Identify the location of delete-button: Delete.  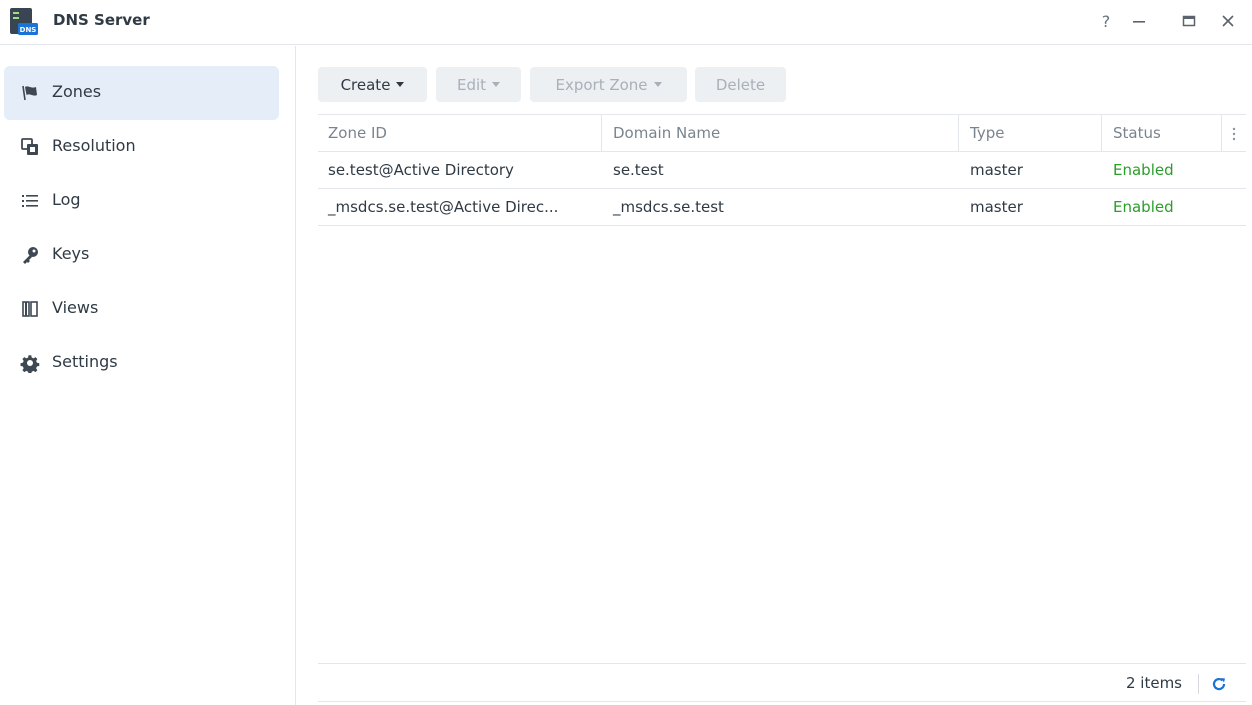
(740, 84).